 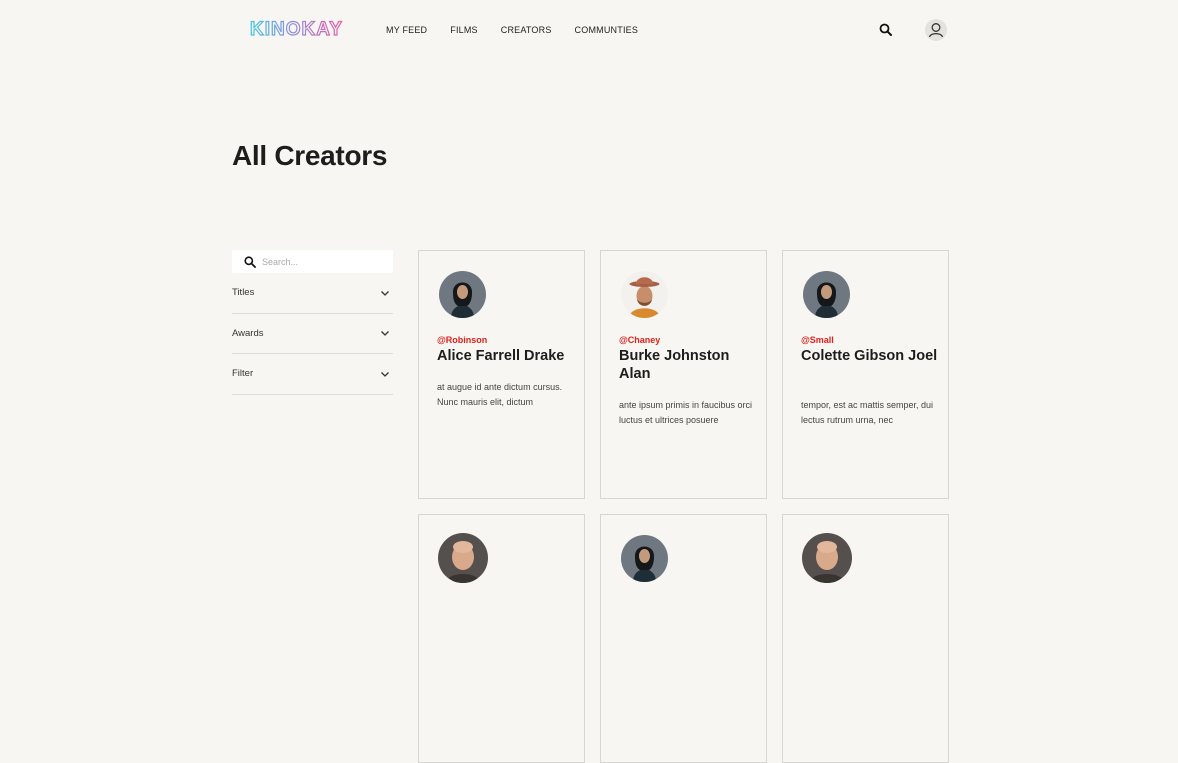 What do you see at coordinates (312, 374) in the screenshot?
I see `filter-filter: Filter` at bounding box center [312, 374].